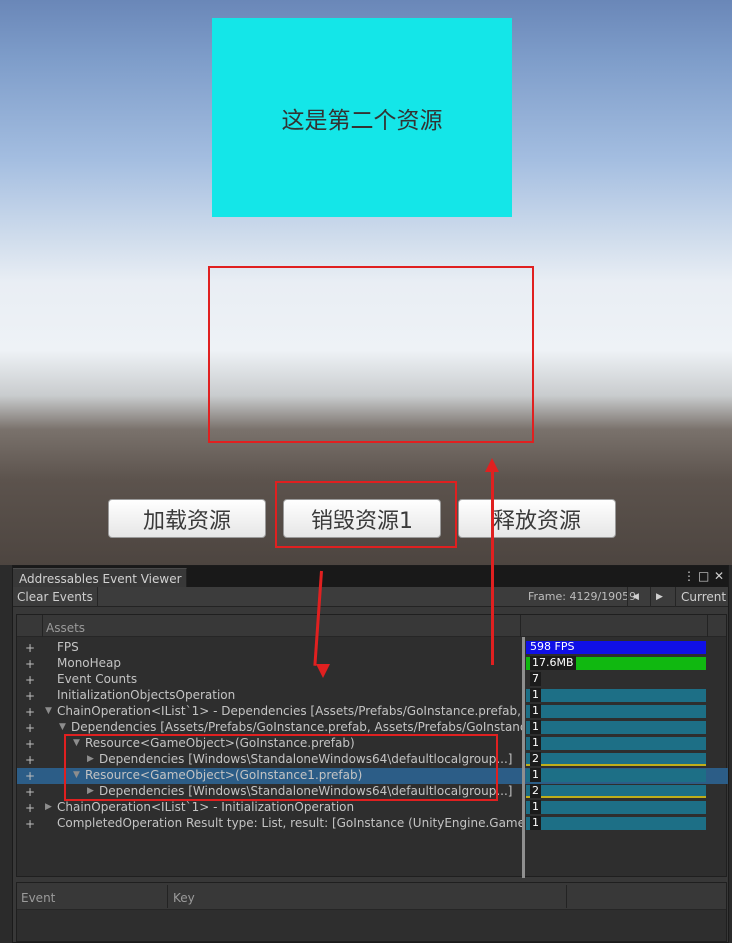 This screenshot has width=732, height=943. What do you see at coordinates (659, 597) in the screenshot?
I see `next-frame-icon: ▶` at bounding box center [659, 597].